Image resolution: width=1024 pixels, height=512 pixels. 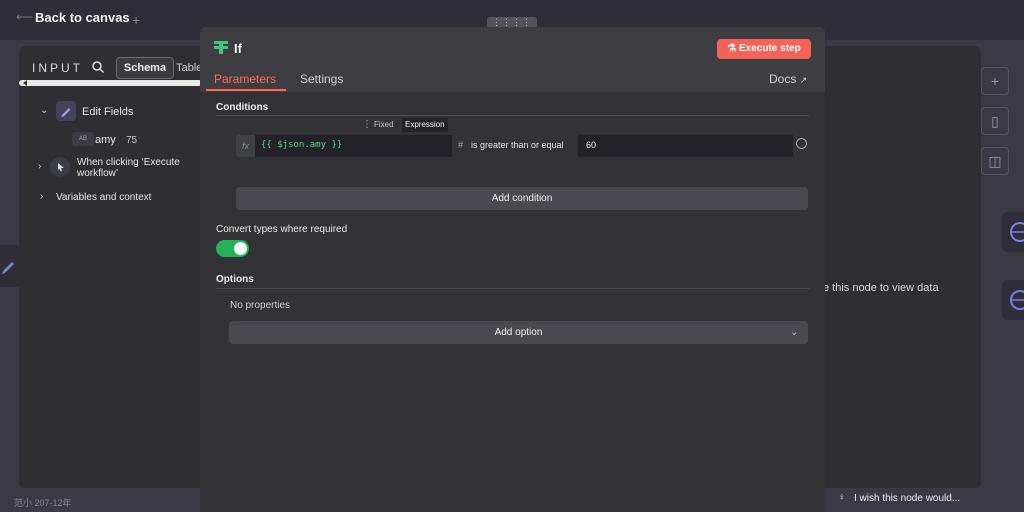 I want to click on panel-toggle-button: ◫, so click(x=995, y=161).